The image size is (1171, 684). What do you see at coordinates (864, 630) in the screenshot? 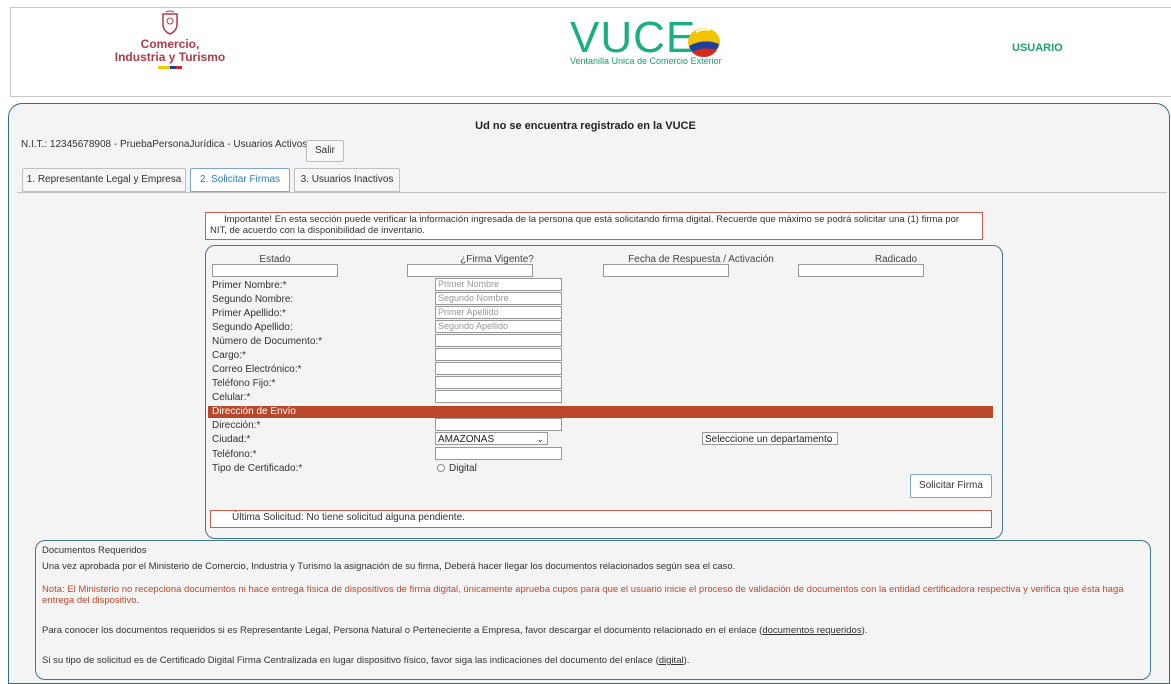
I see `docs-line3-end: ).` at bounding box center [864, 630].